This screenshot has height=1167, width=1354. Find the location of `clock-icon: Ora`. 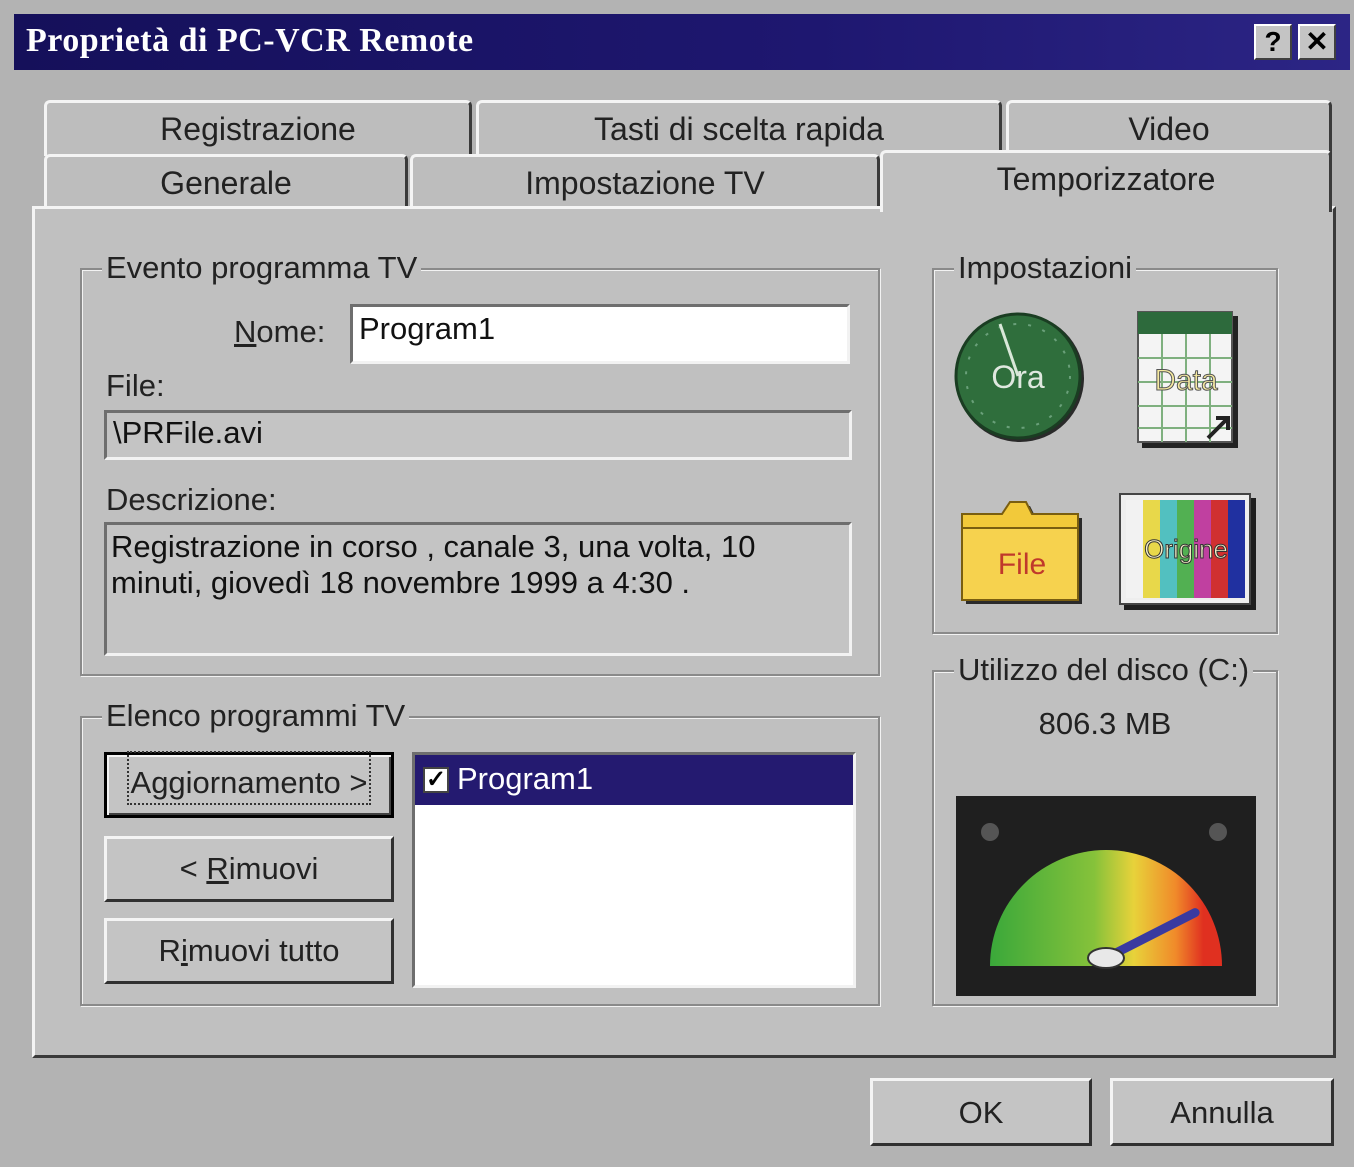

clock-icon: Ora is located at coordinates (1020, 376).